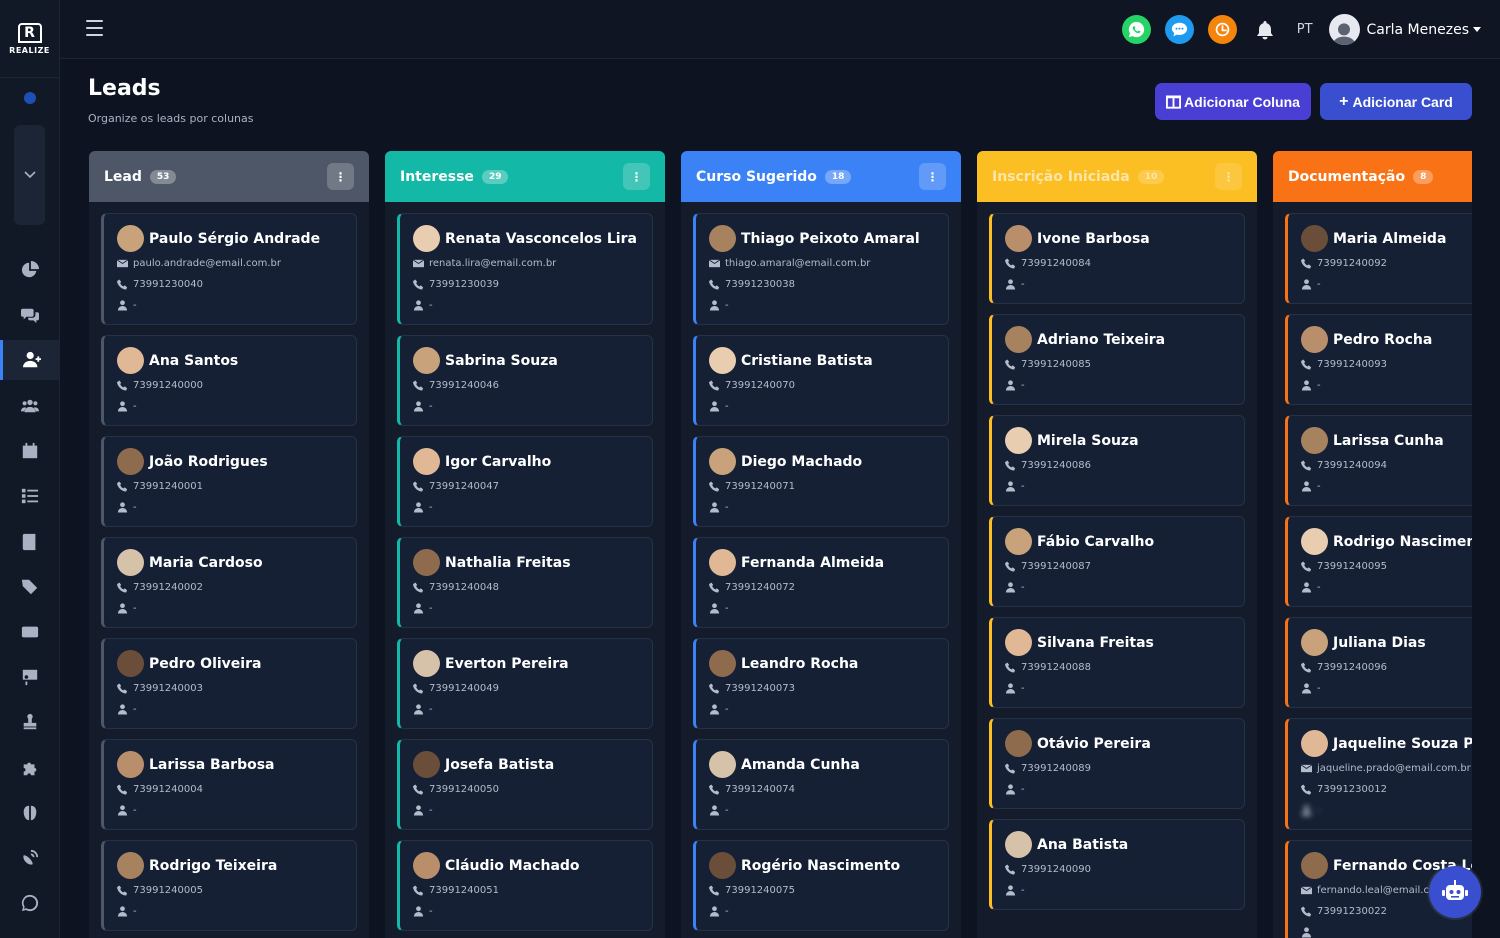  What do you see at coordinates (1136, 29) in the screenshot?
I see `whatsapp-button` at bounding box center [1136, 29].